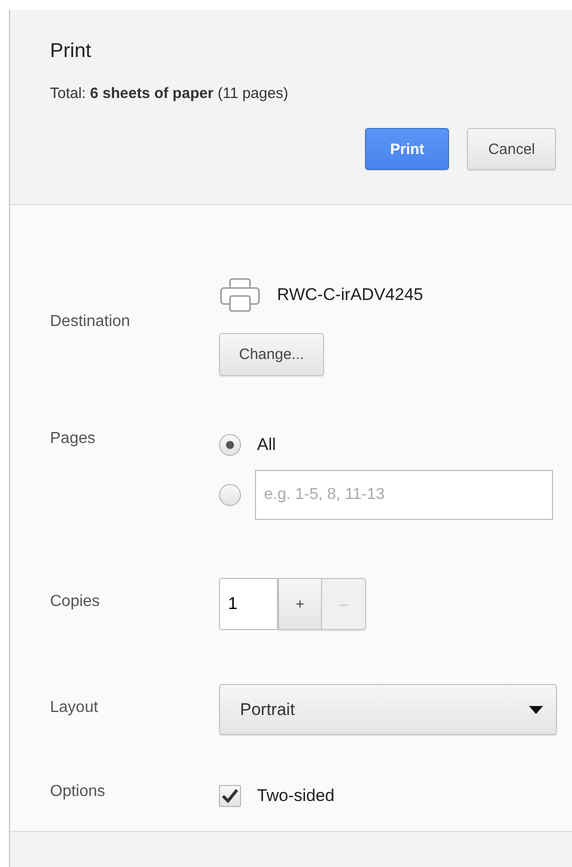  What do you see at coordinates (170, 93) in the screenshot?
I see `total-summary: Total: 6 sheets of paper (11 pages)` at bounding box center [170, 93].